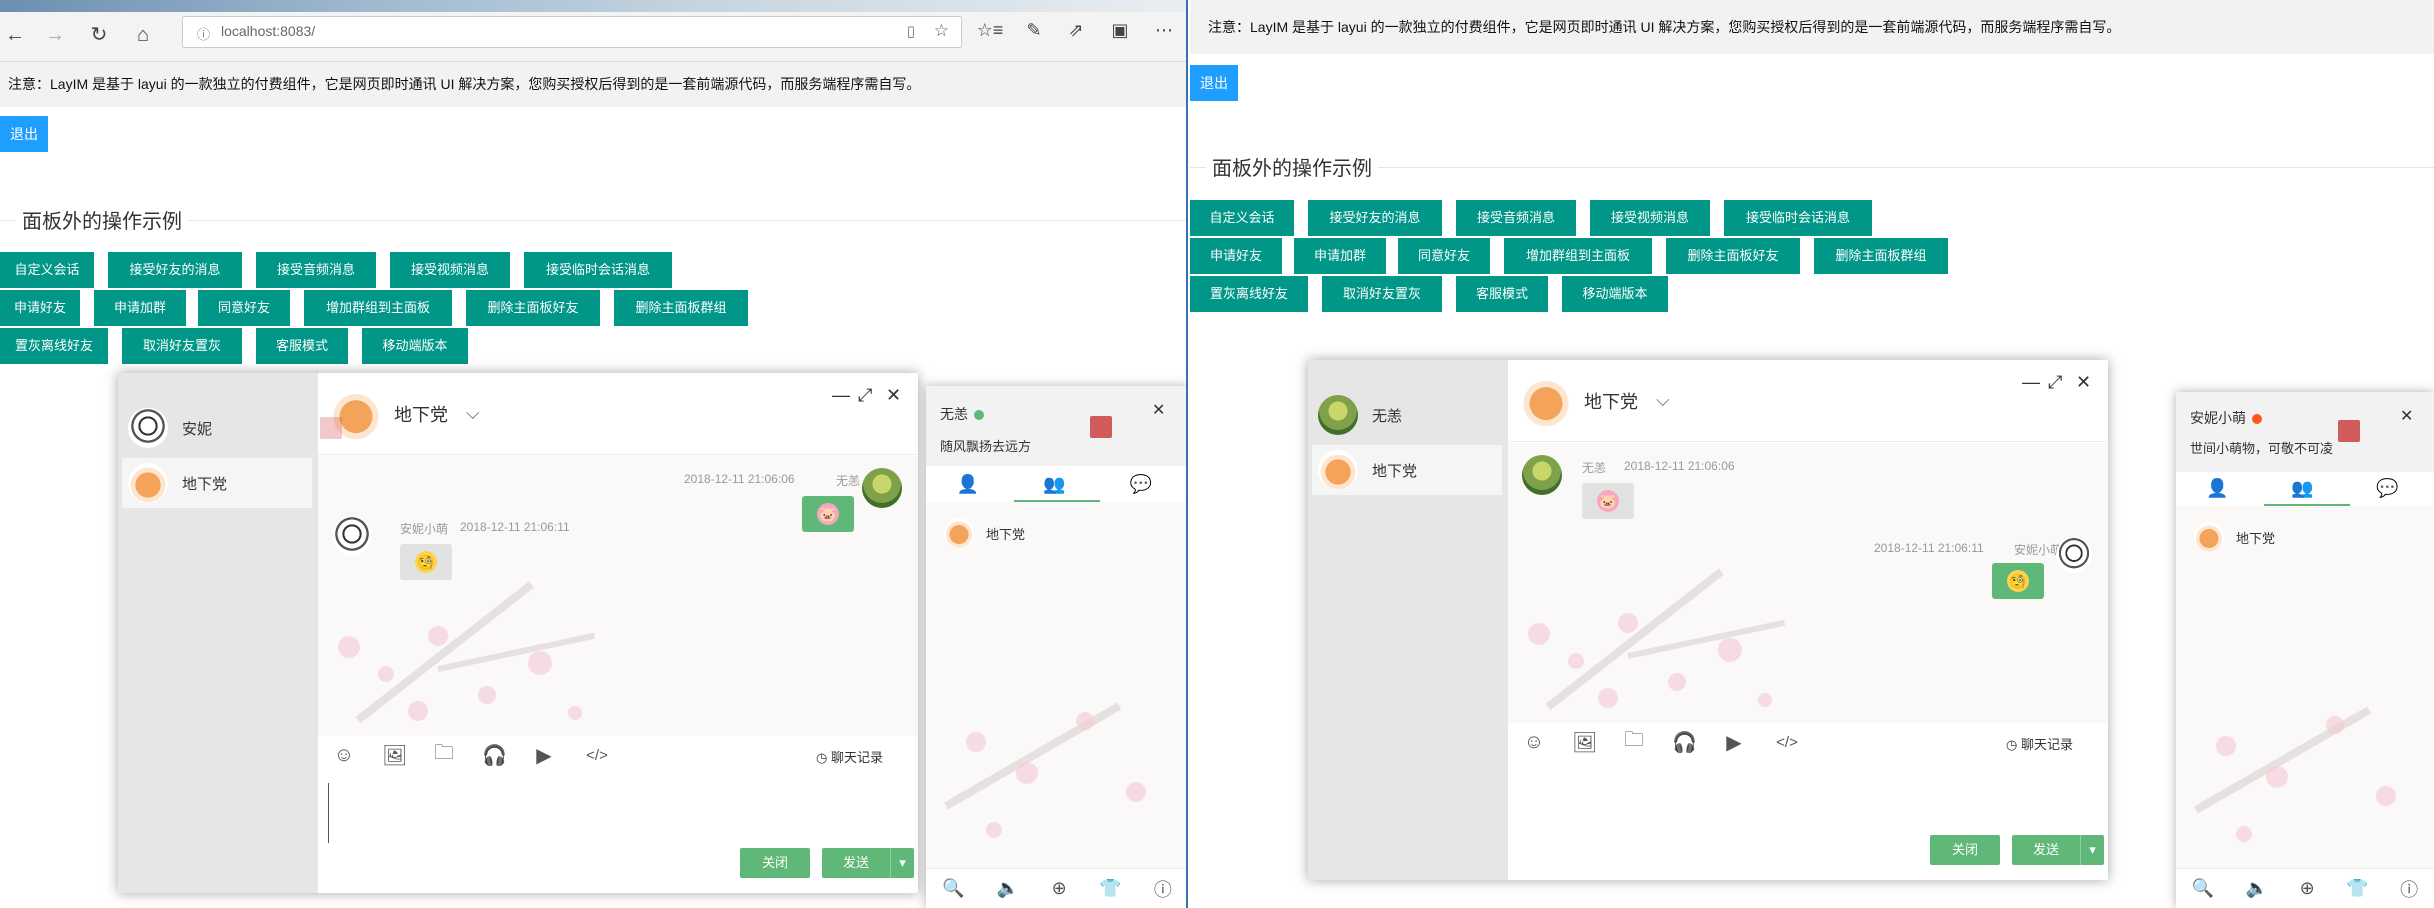 The image size is (2434, 908). I want to click on store-icon: ▣, so click(1120, 30).